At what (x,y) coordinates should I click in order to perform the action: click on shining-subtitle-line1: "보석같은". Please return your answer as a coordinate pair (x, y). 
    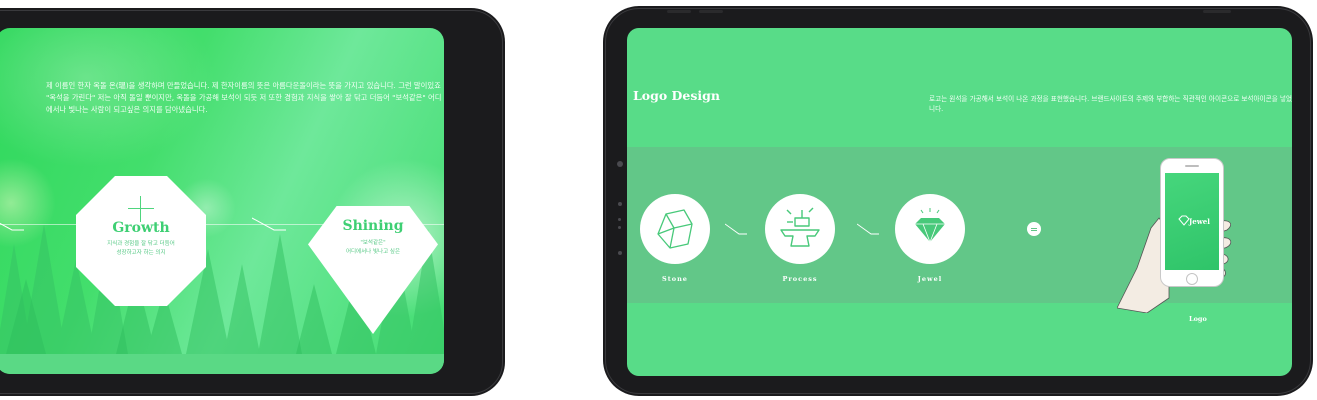
    Looking at the image, I should click on (373, 243).